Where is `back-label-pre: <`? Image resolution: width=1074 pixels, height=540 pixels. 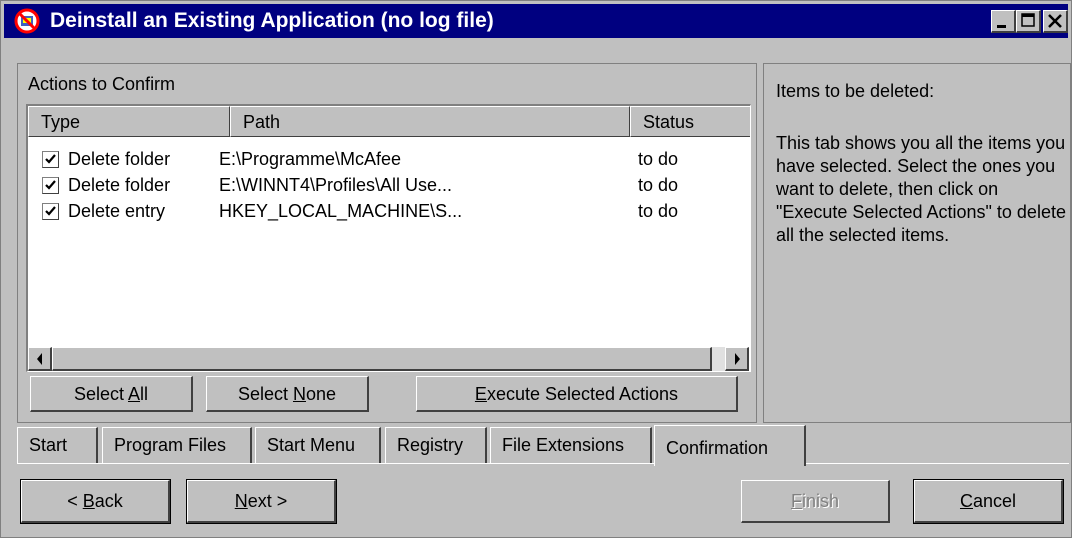
back-label-pre: < is located at coordinates (75, 501).